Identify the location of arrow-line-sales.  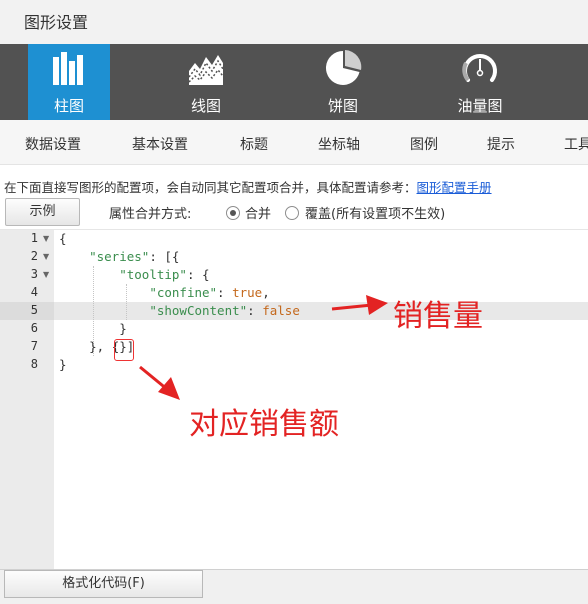
(352, 307).